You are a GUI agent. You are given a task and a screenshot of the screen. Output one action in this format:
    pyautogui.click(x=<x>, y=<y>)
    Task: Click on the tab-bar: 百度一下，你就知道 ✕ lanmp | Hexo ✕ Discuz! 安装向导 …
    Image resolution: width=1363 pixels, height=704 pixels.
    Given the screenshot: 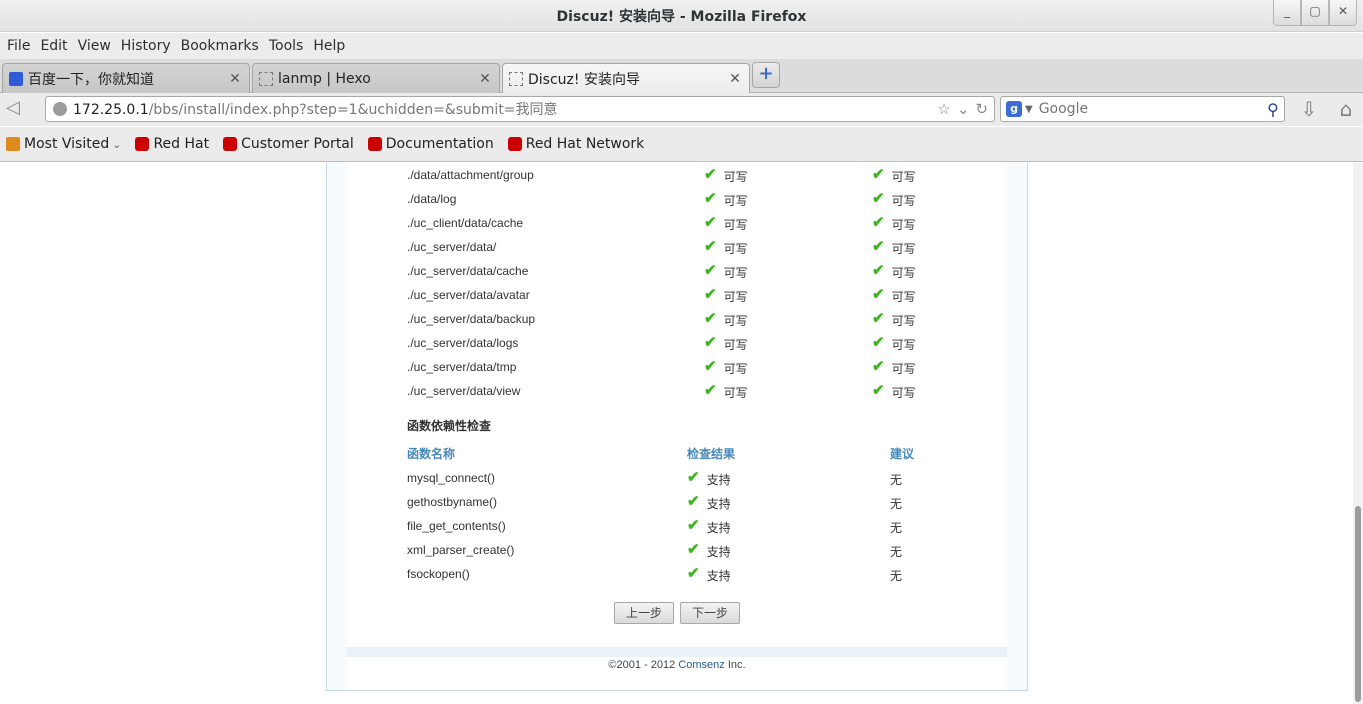 What is the action you would take?
    pyautogui.click(x=681, y=76)
    